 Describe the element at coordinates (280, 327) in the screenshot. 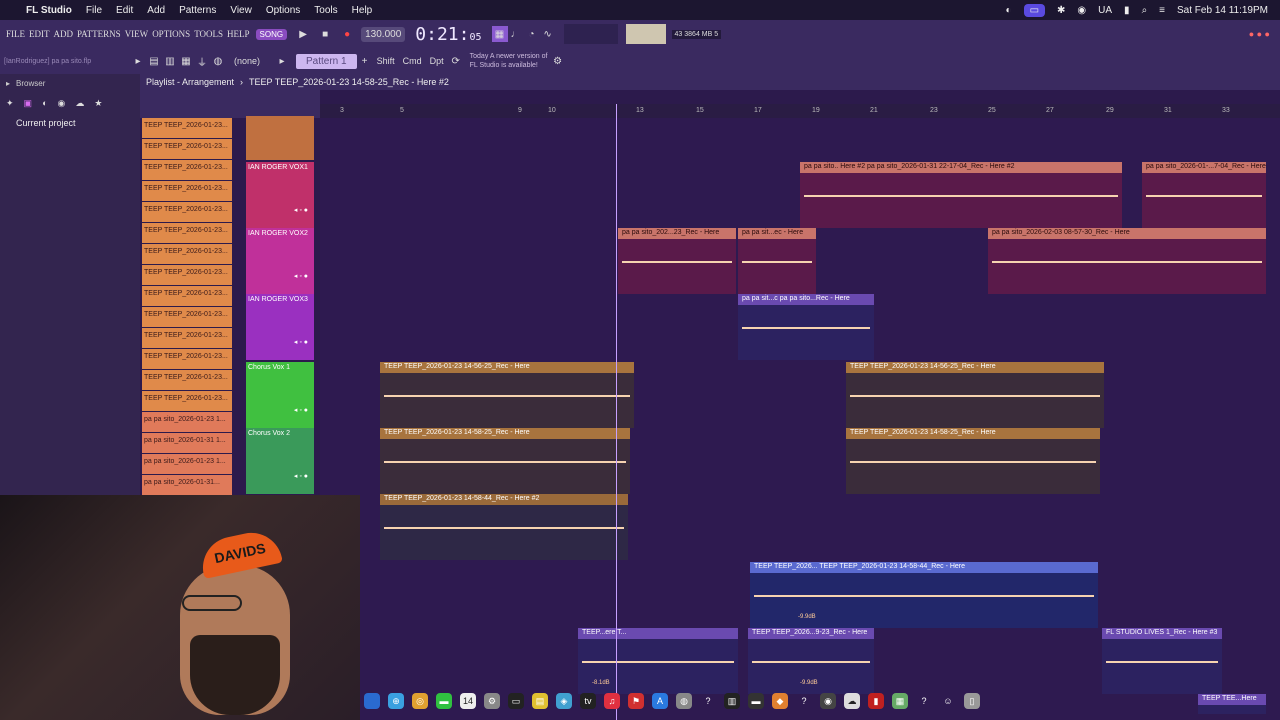

I see `track-header: IAN ROGER VOX3 ◂ ◦ ●` at that location.